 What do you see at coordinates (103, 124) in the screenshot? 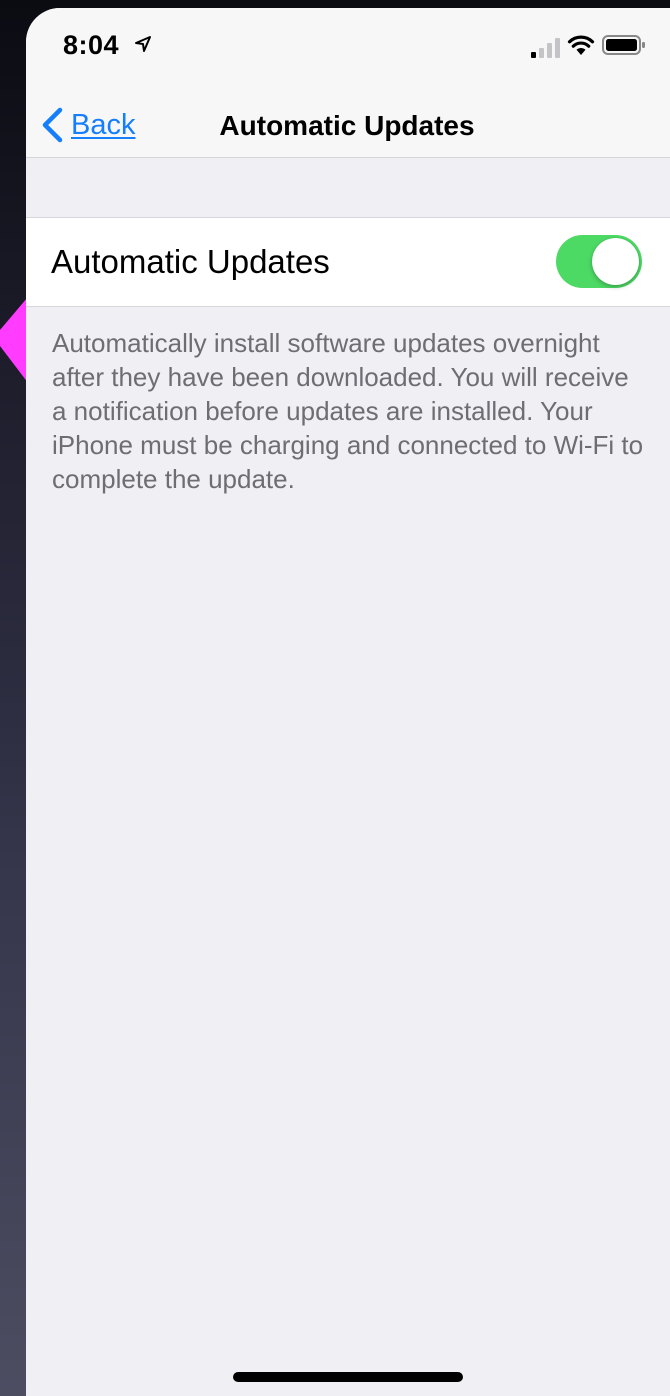
I see `back-button-label: Back` at bounding box center [103, 124].